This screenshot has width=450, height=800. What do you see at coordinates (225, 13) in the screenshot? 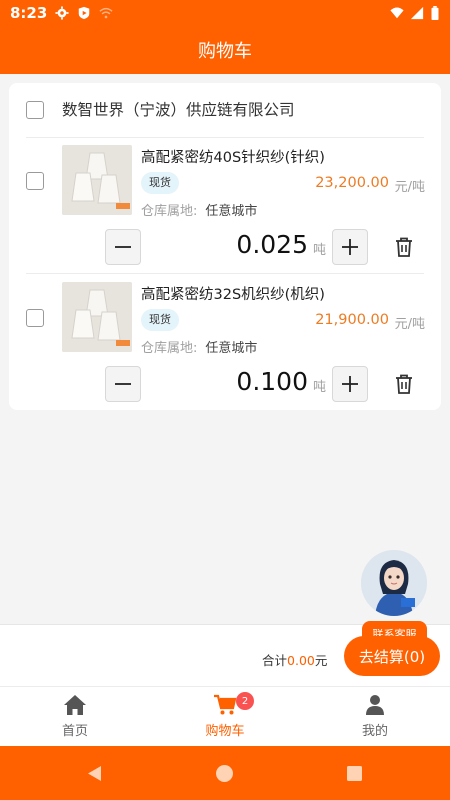
I see `status-bar: 8:23` at bounding box center [225, 13].